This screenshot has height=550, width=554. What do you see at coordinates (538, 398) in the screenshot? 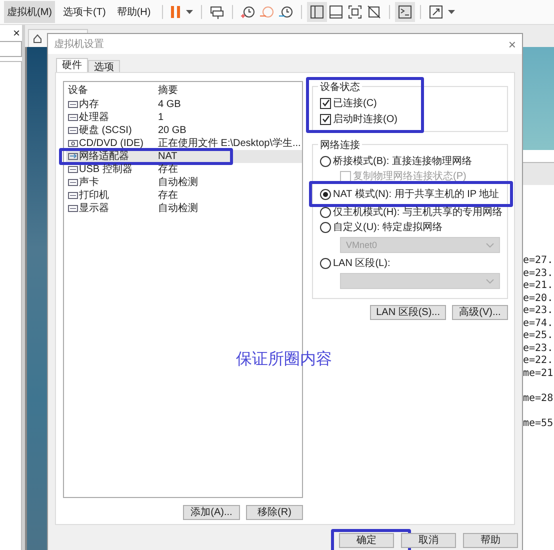
I see `console-line: me=28` at bounding box center [538, 398].